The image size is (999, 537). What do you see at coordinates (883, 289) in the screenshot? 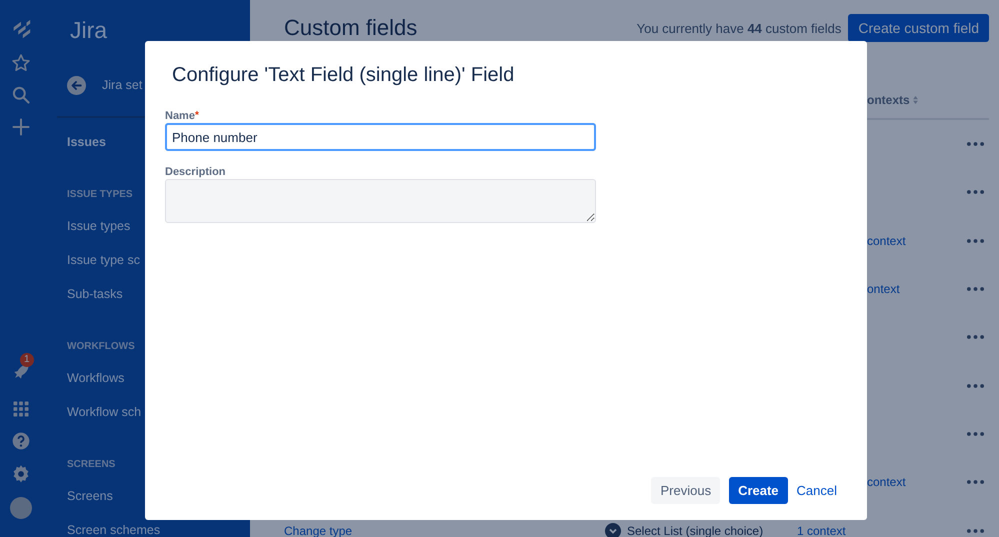
I see `contexts-link: ontext` at bounding box center [883, 289].